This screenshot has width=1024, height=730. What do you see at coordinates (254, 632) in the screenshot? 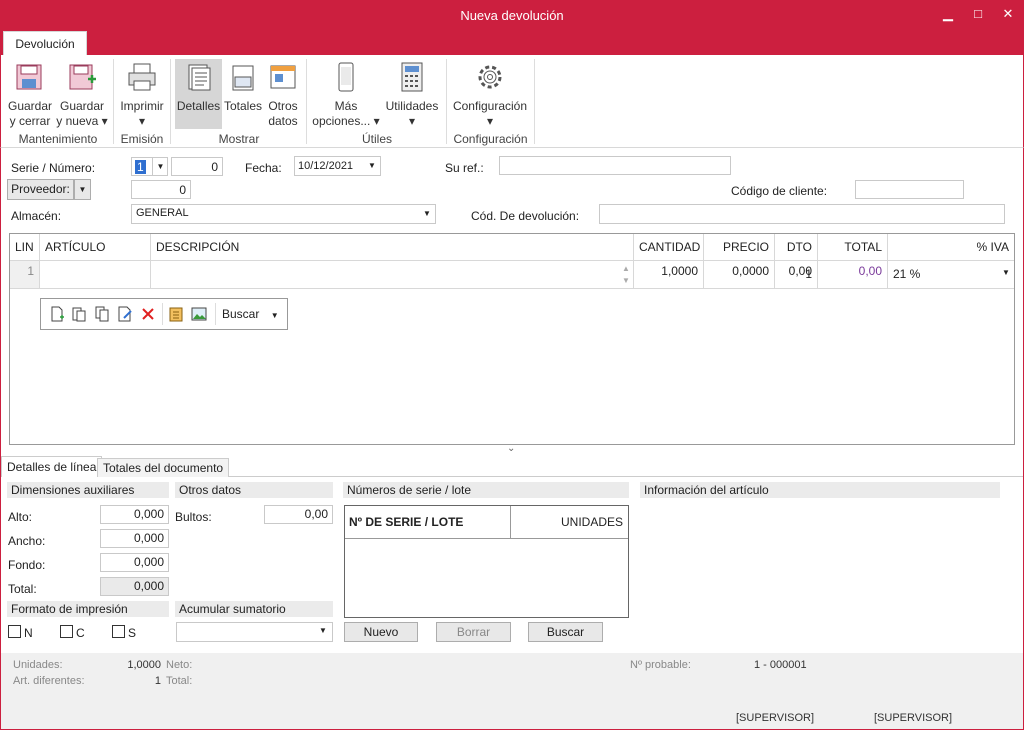
I see `acumular-select: ▼` at bounding box center [254, 632].